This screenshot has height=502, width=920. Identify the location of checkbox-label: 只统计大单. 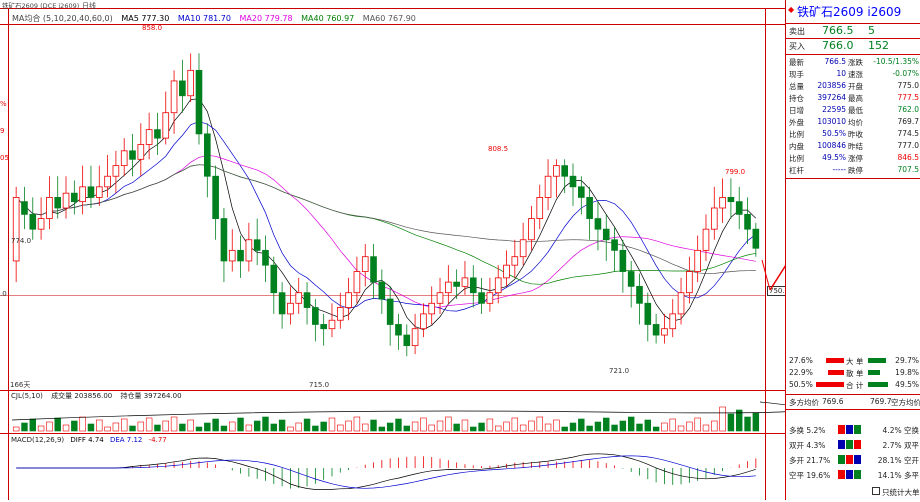
(901, 492).